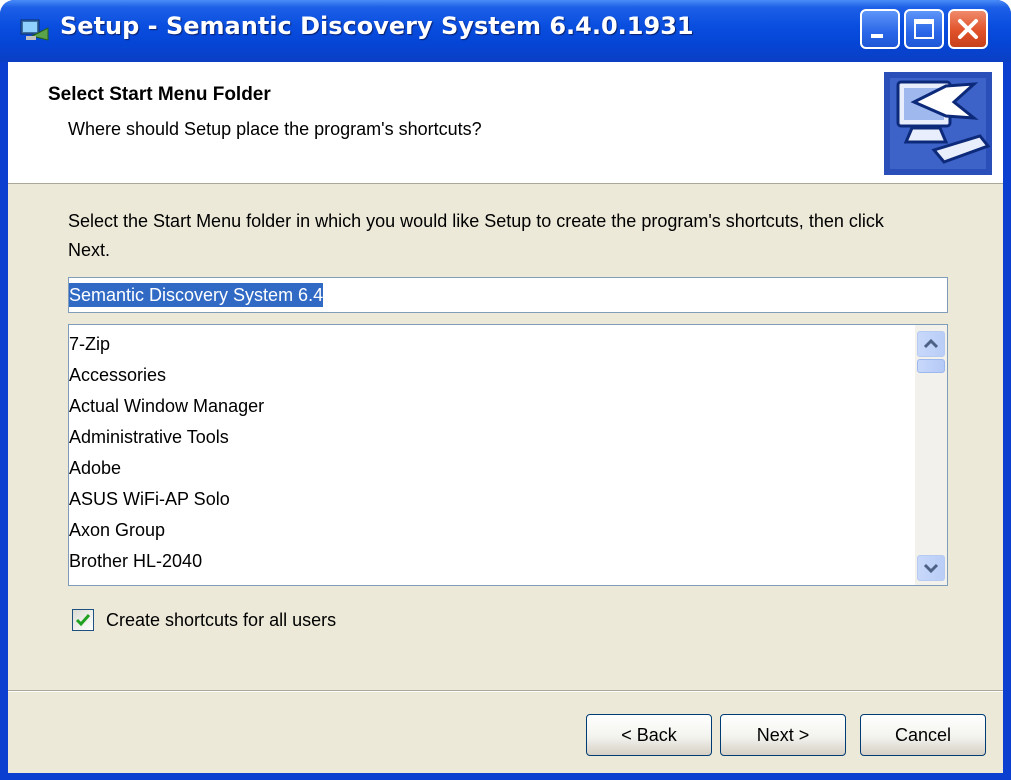  Describe the element at coordinates (931, 455) in the screenshot. I see `listbox-scrollbar` at that location.